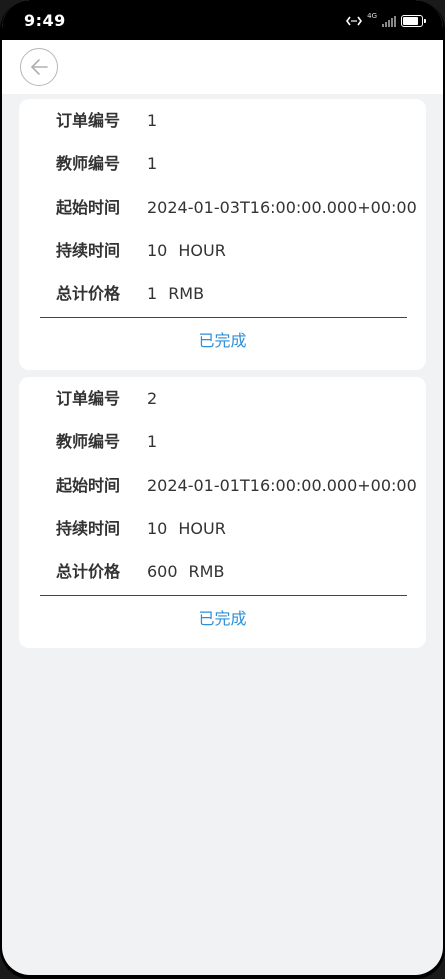 The height and width of the screenshot is (979, 445). I want to click on start-time-value: 2024-01-03T16:00:00.000+00:00, so click(282, 207).